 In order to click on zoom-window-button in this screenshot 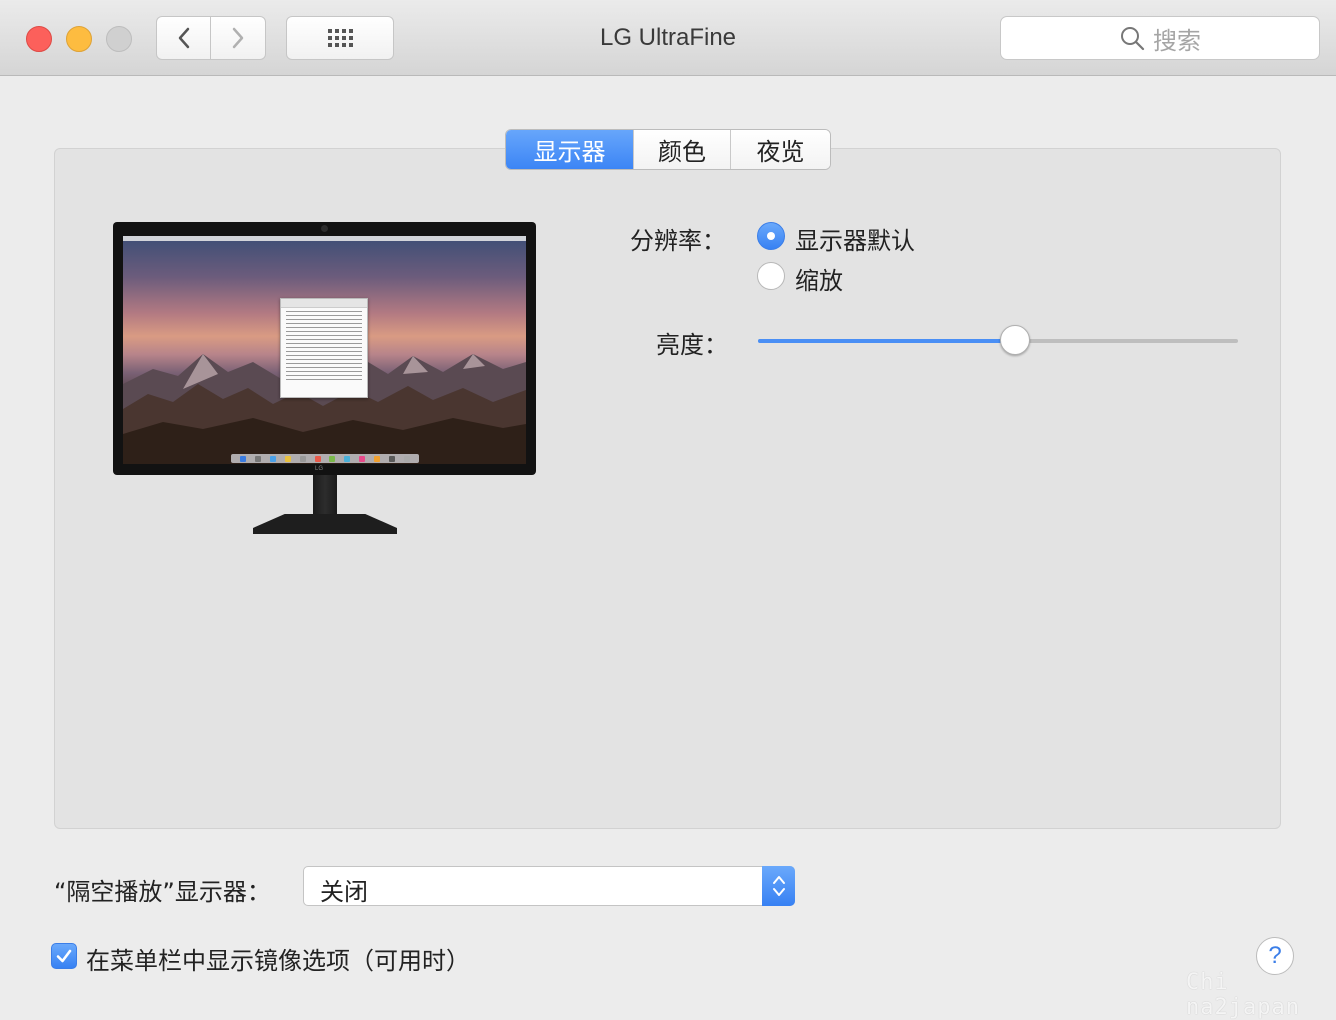, I will do `click(119, 39)`.